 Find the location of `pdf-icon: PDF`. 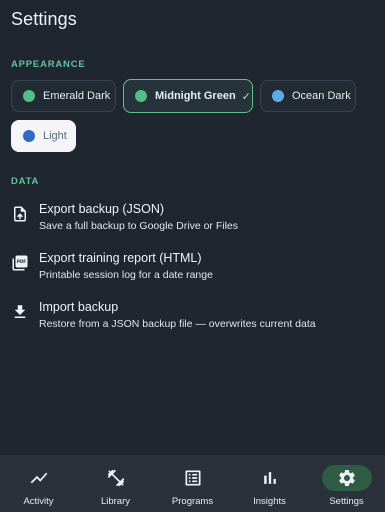

pdf-icon: PDF is located at coordinates (20, 263).